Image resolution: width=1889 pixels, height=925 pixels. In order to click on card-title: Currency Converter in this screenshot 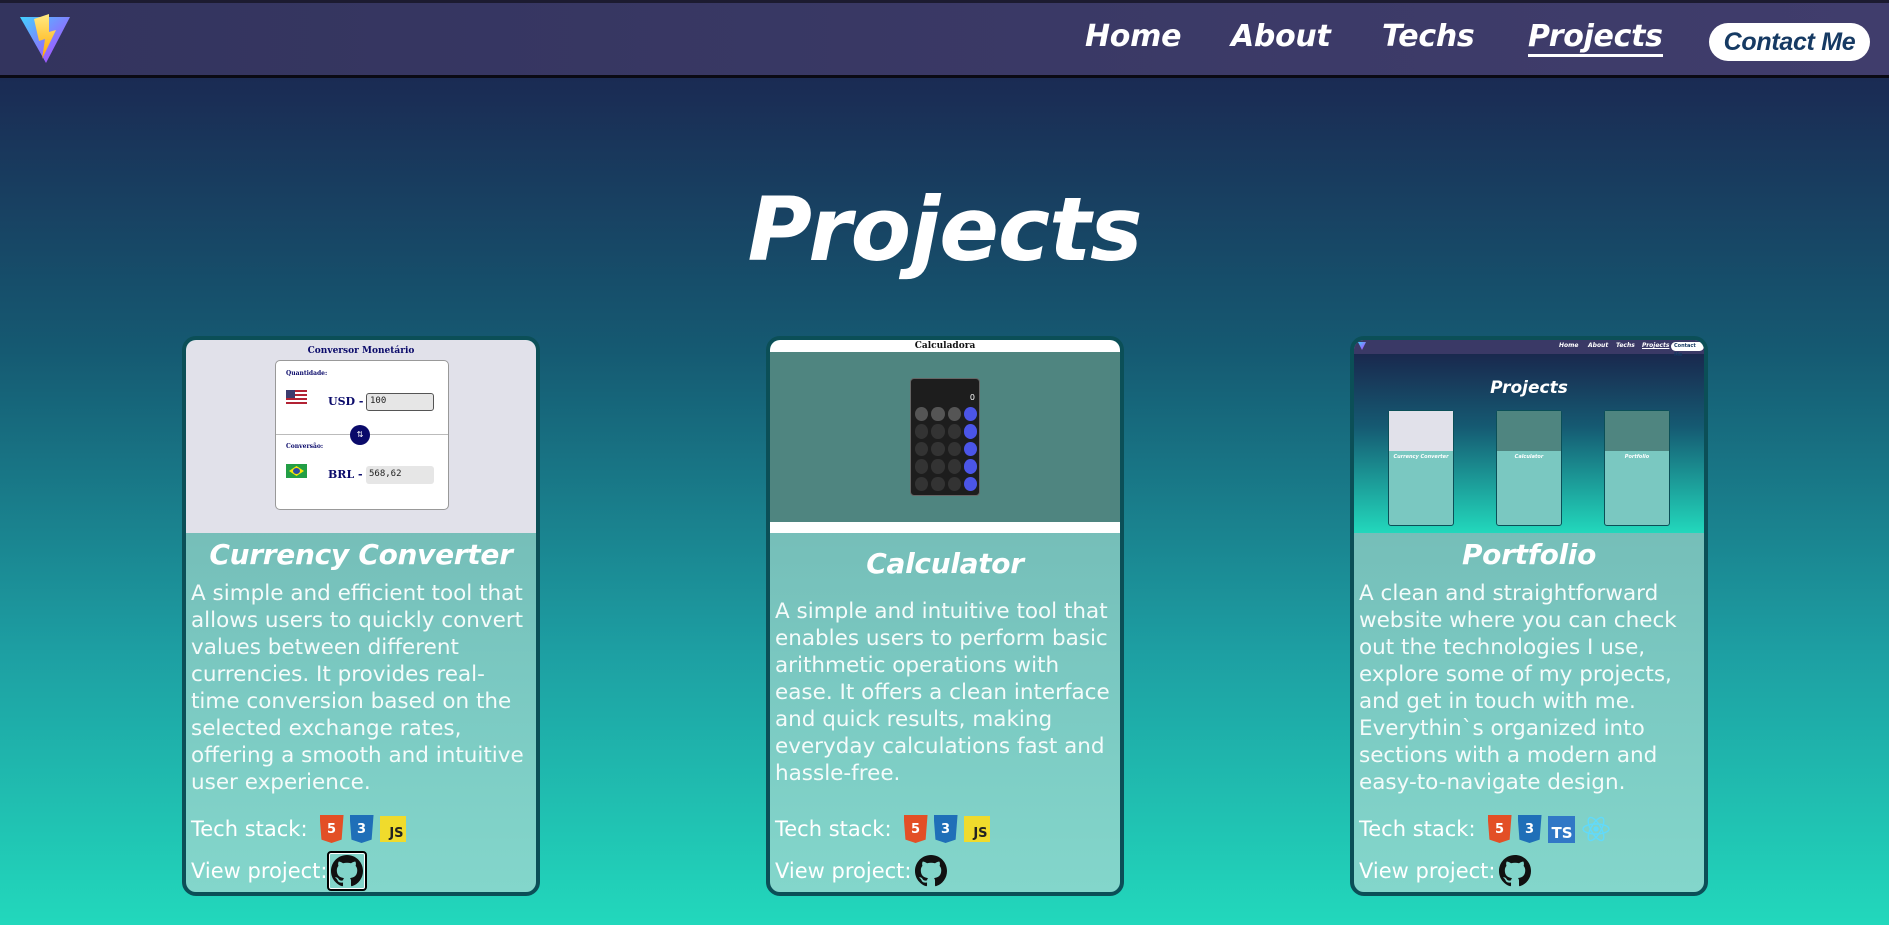, I will do `click(361, 554)`.